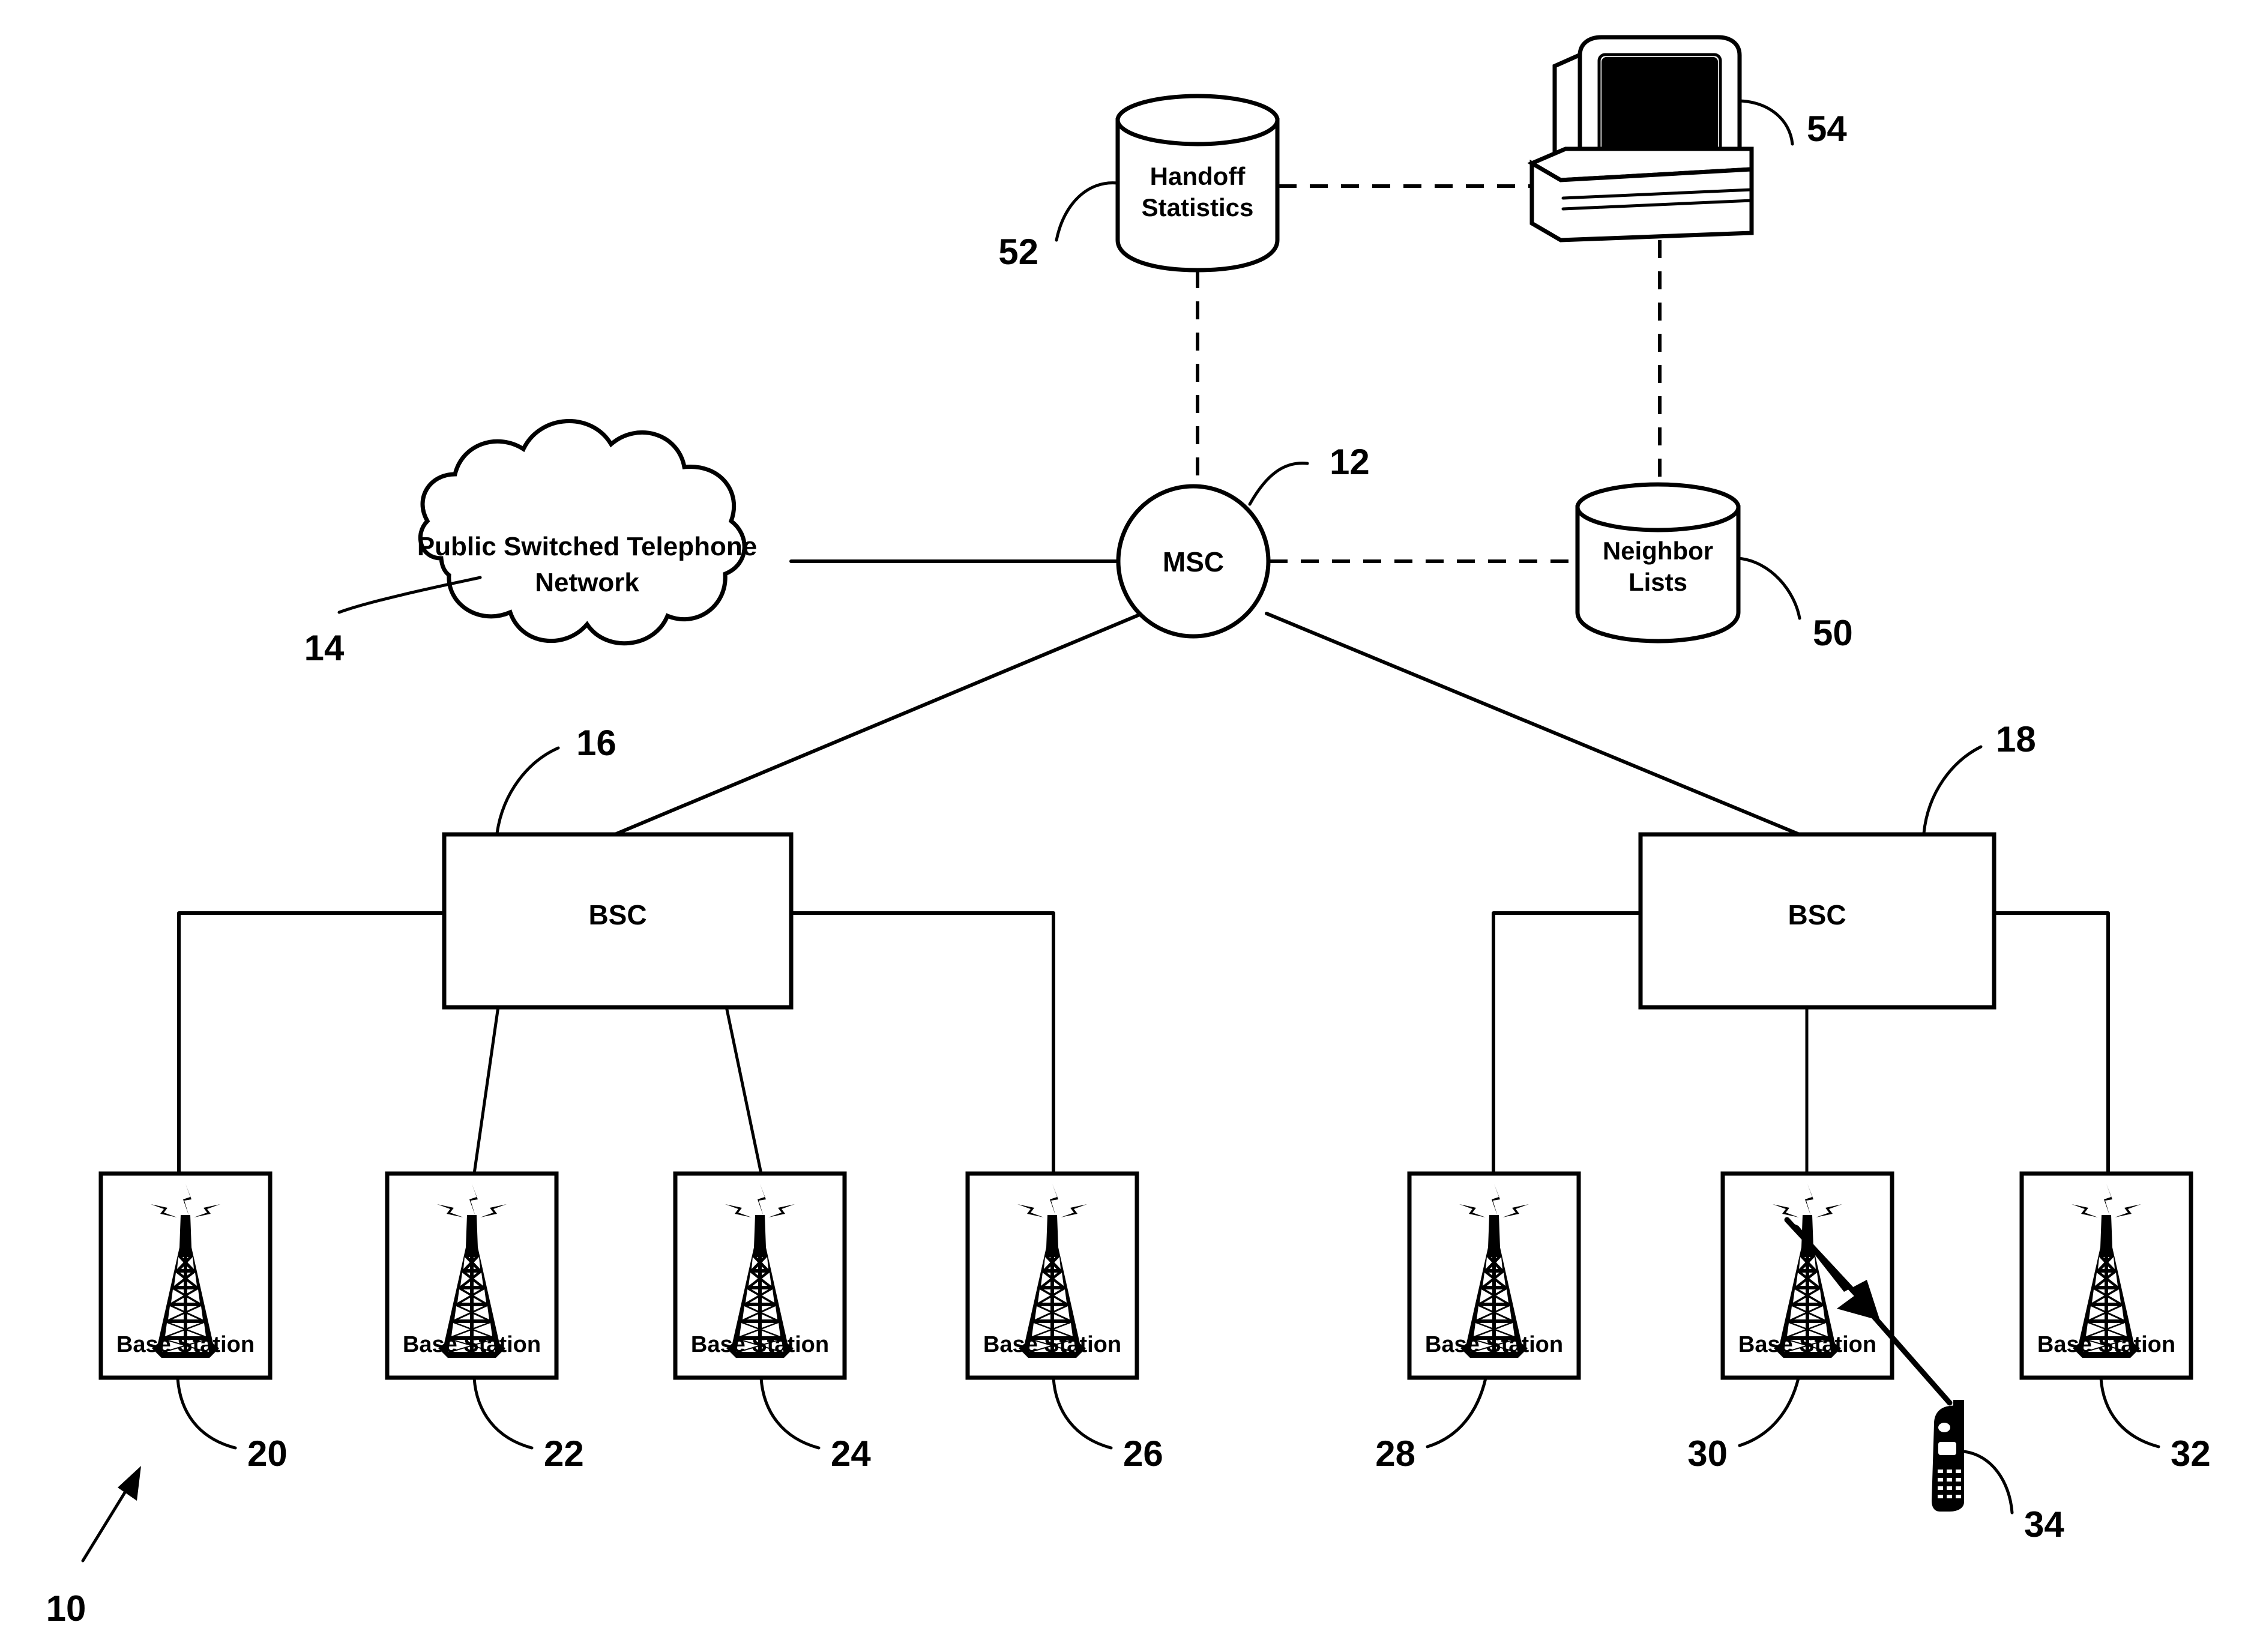  I want to click on bsc-right-node: BSC, so click(1817, 921).